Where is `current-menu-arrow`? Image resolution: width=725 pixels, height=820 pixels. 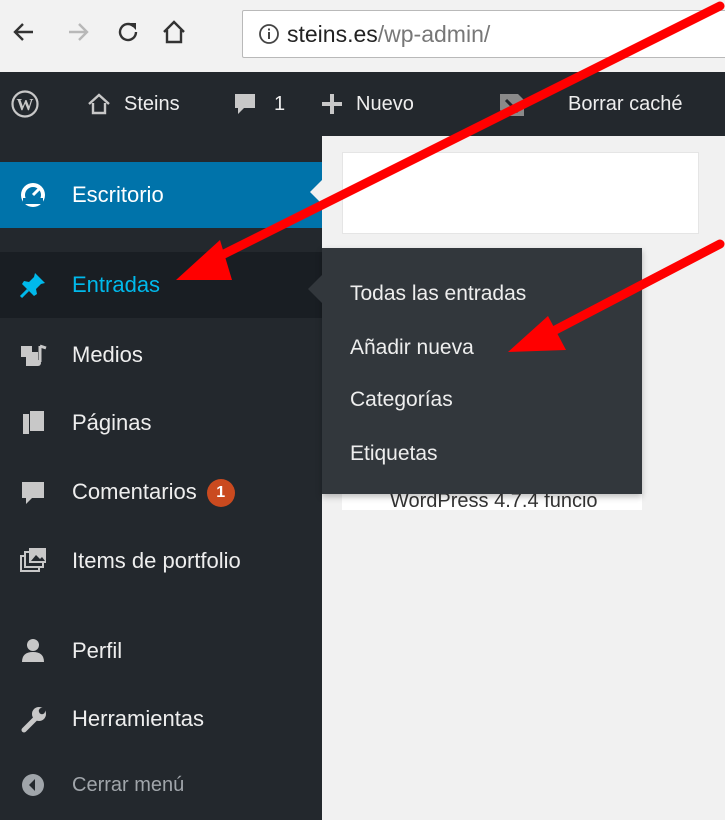 current-menu-arrow is located at coordinates (317, 192).